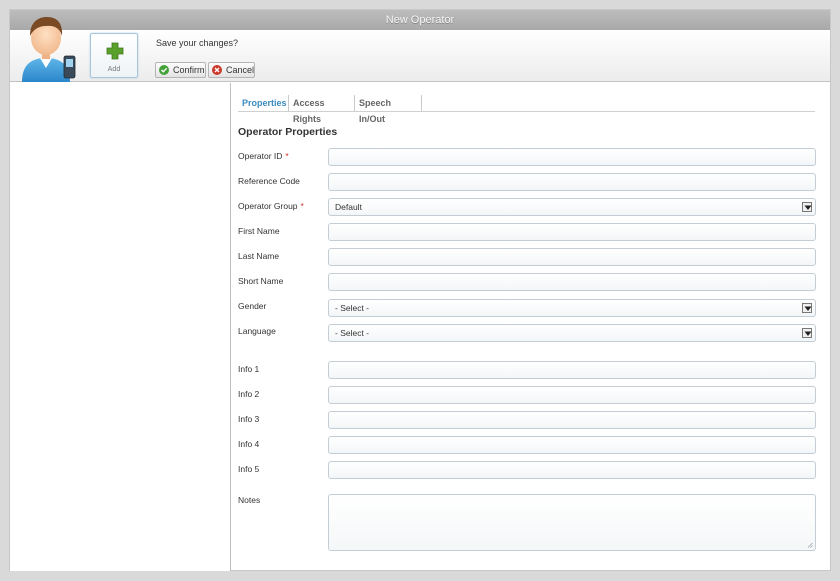 Image resolution: width=840 pixels, height=581 pixels. What do you see at coordinates (260, 156) in the screenshot?
I see `operator-id-label-text: Operator ID` at bounding box center [260, 156].